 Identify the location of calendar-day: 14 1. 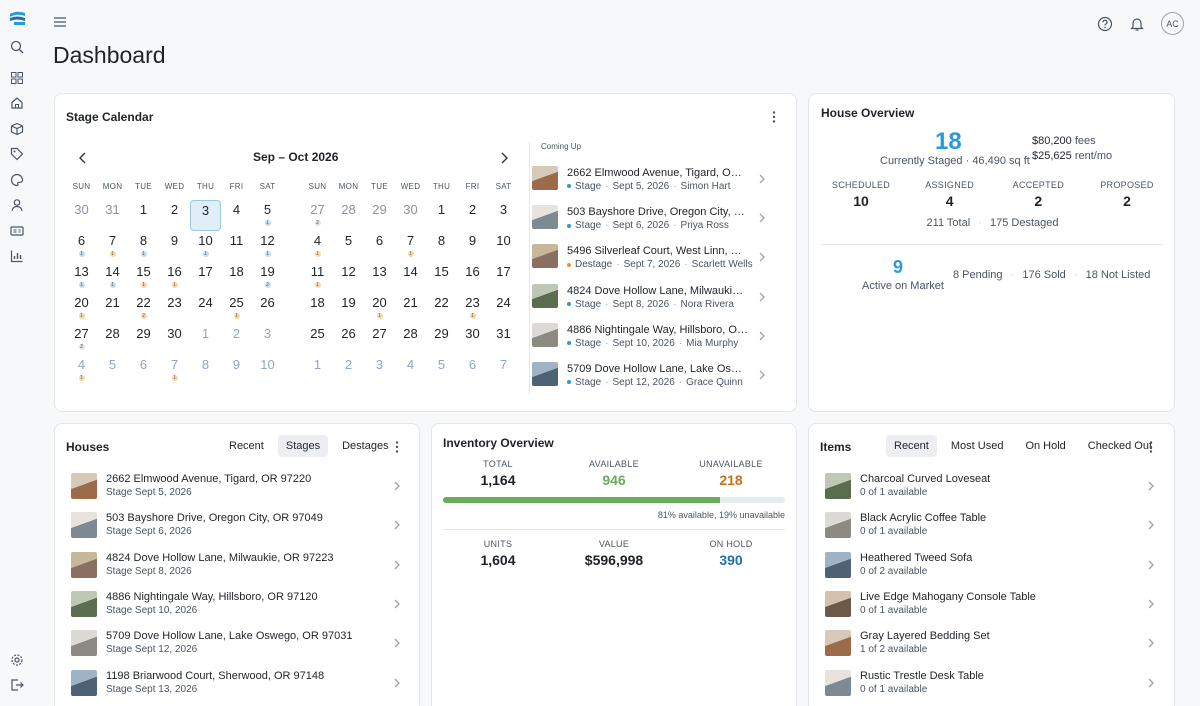
(112, 277).